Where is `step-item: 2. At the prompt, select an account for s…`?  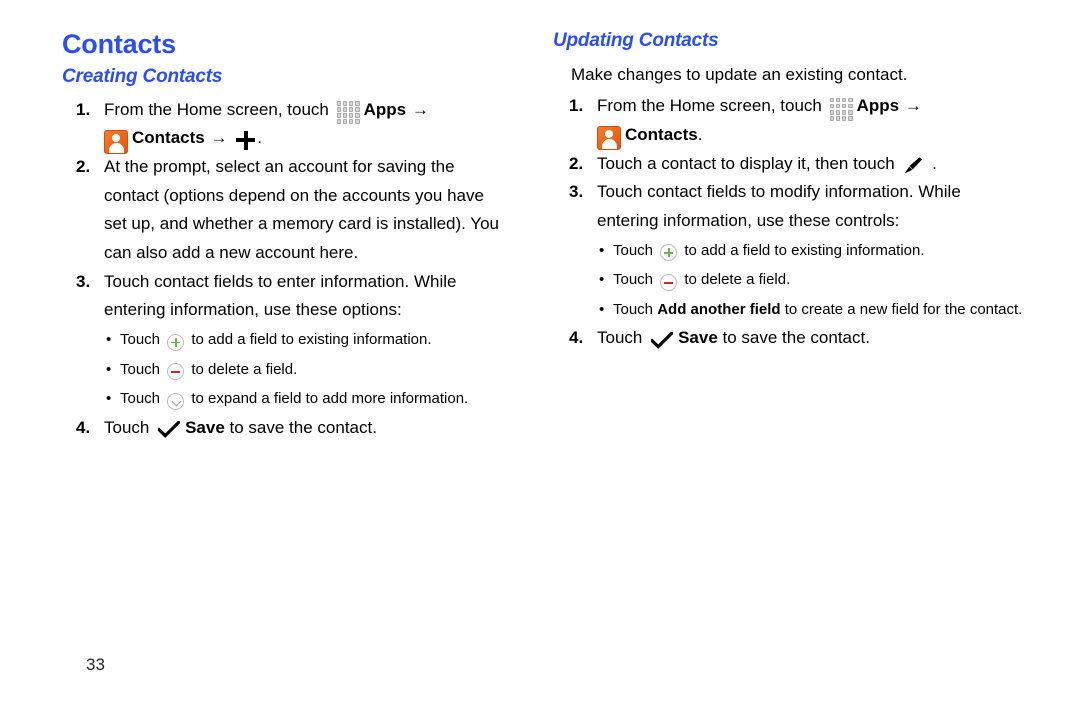 step-item: 2. At the prompt, select an account for s… is located at coordinates (283, 210).